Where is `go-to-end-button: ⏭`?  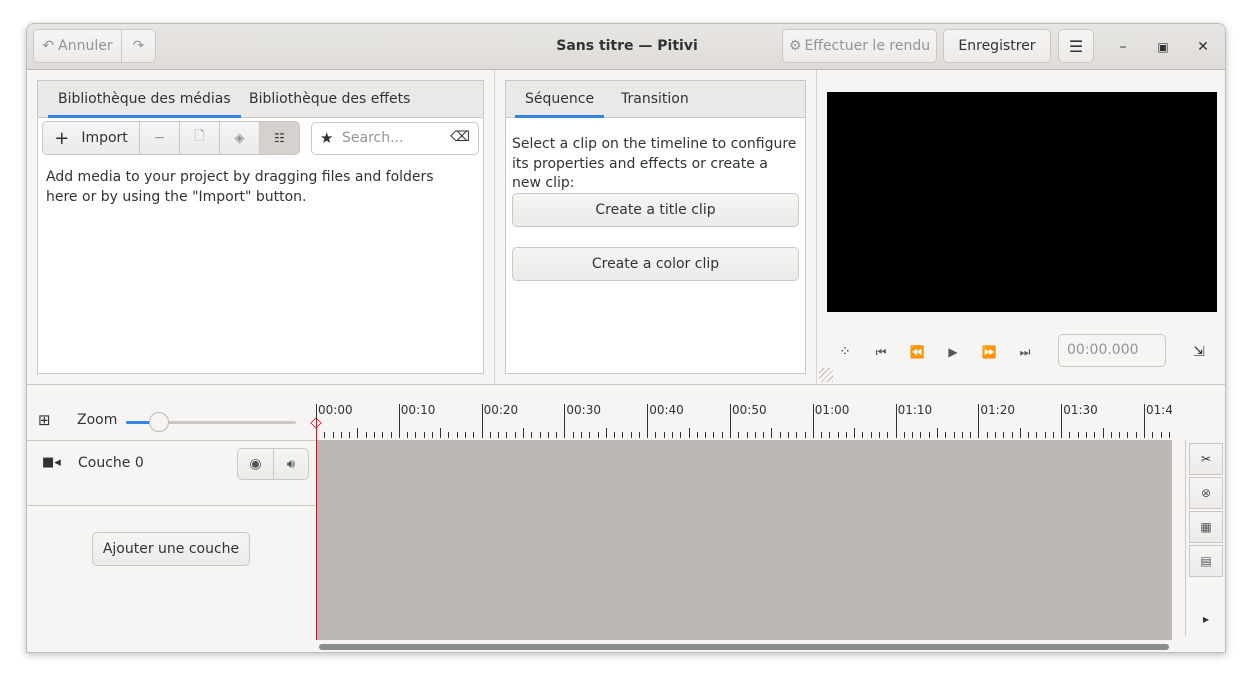 go-to-end-button: ⏭ is located at coordinates (1025, 352).